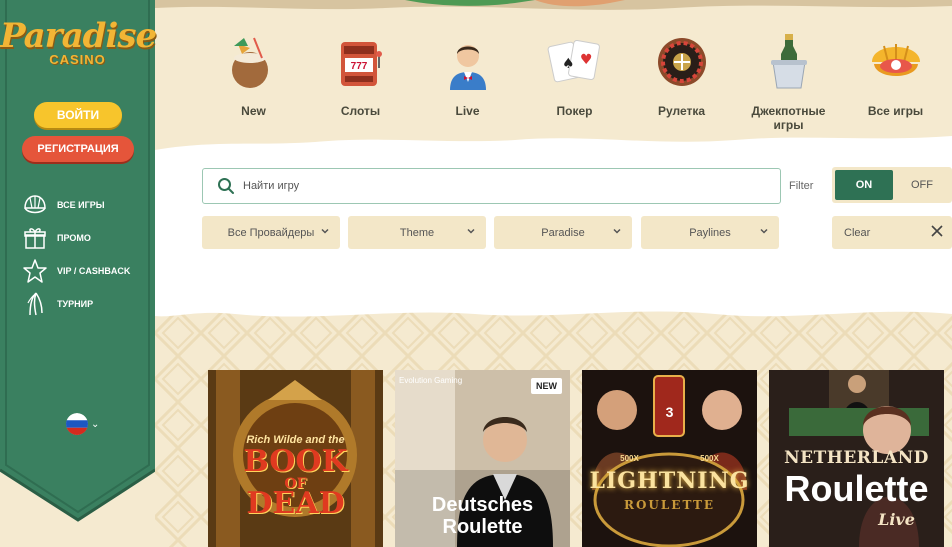  I want to click on paradise-dropdown: Paradise, so click(563, 232).